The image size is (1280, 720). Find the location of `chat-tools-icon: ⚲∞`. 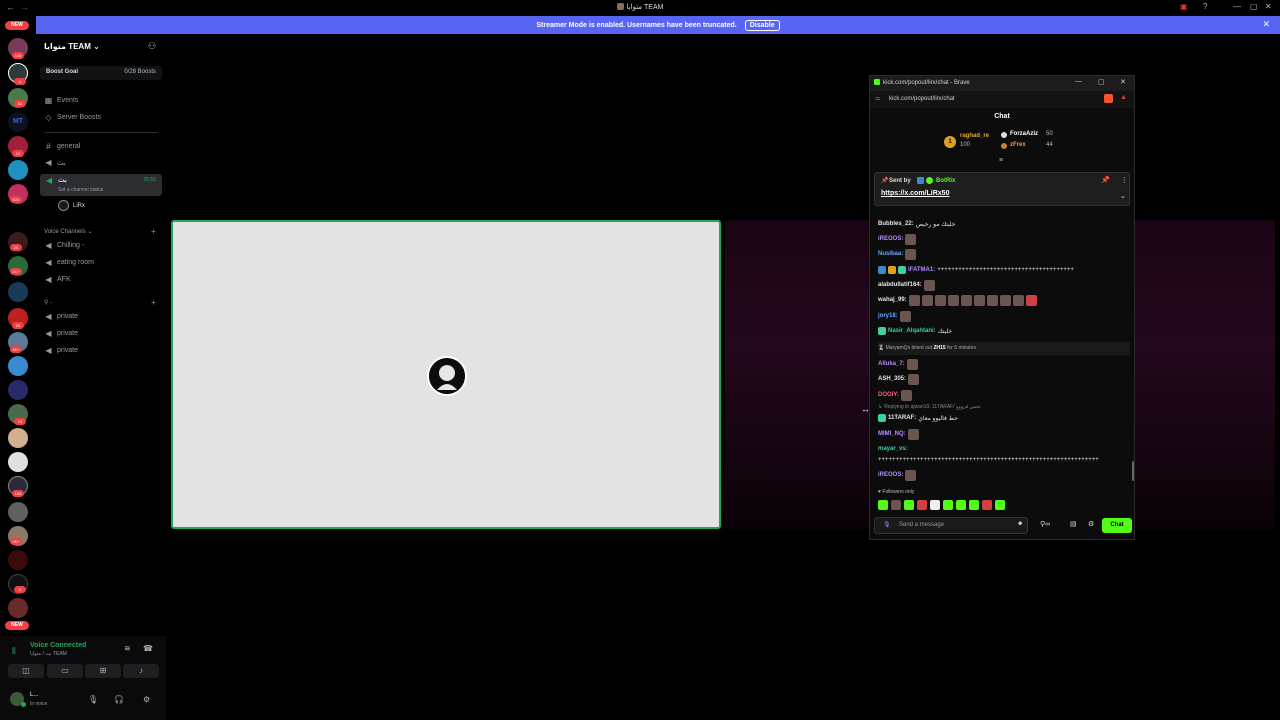

chat-tools-icon: ⚲∞ is located at coordinates (1045, 524).